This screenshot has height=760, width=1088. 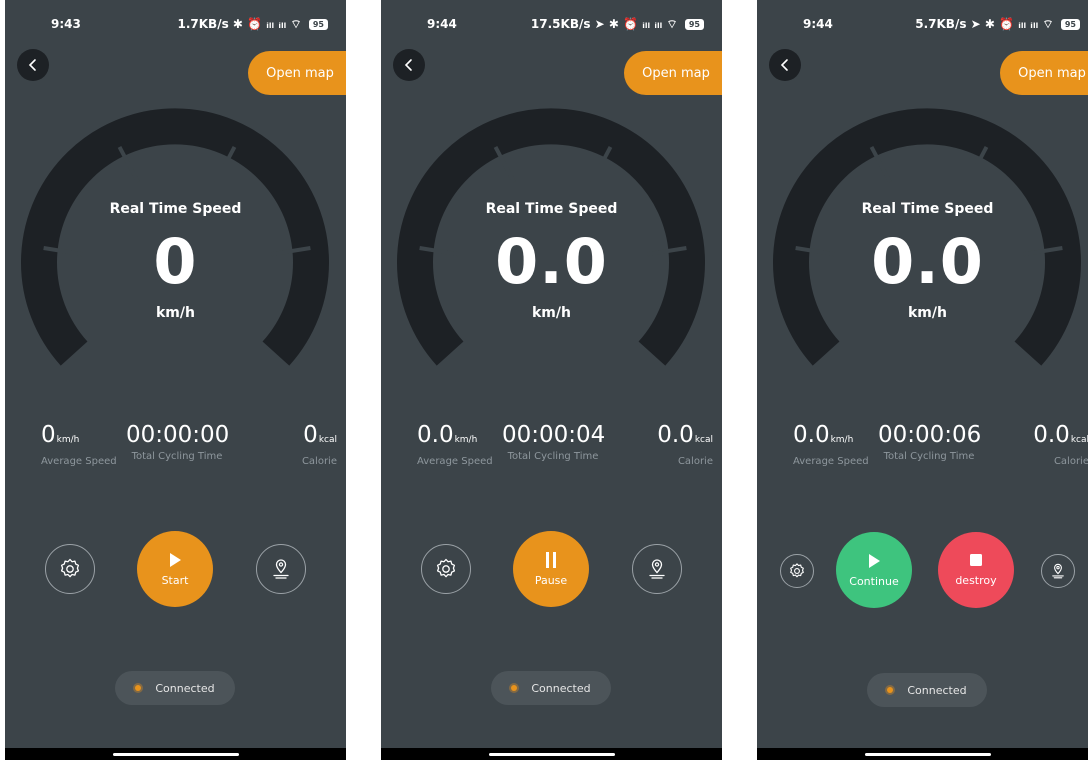 I want to click on destroy-button: destroy, so click(x=976, y=570).